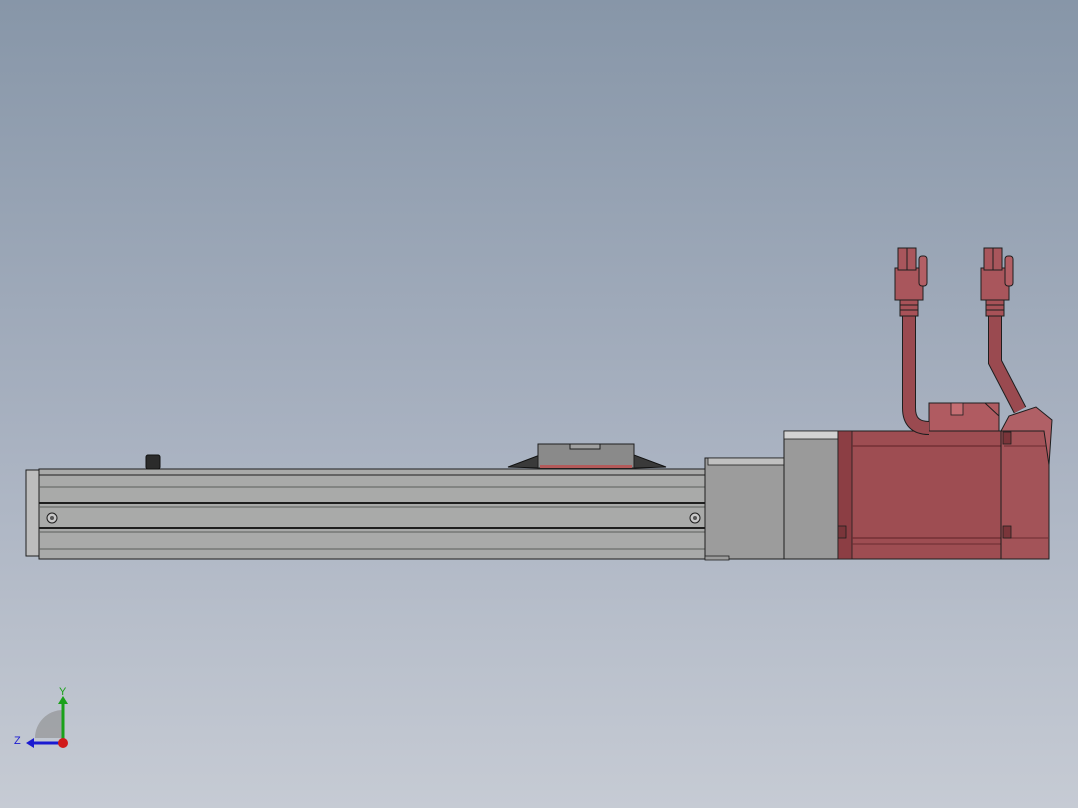 This screenshot has width=1078, height=808. Describe the element at coordinates (63, 743) in the screenshot. I see `x-axis-dot` at that location.